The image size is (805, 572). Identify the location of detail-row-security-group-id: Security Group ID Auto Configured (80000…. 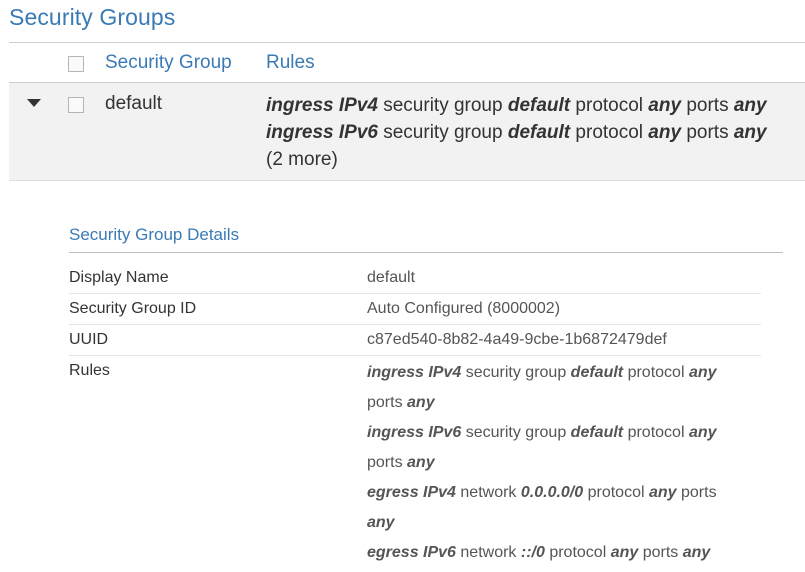
(415, 309).